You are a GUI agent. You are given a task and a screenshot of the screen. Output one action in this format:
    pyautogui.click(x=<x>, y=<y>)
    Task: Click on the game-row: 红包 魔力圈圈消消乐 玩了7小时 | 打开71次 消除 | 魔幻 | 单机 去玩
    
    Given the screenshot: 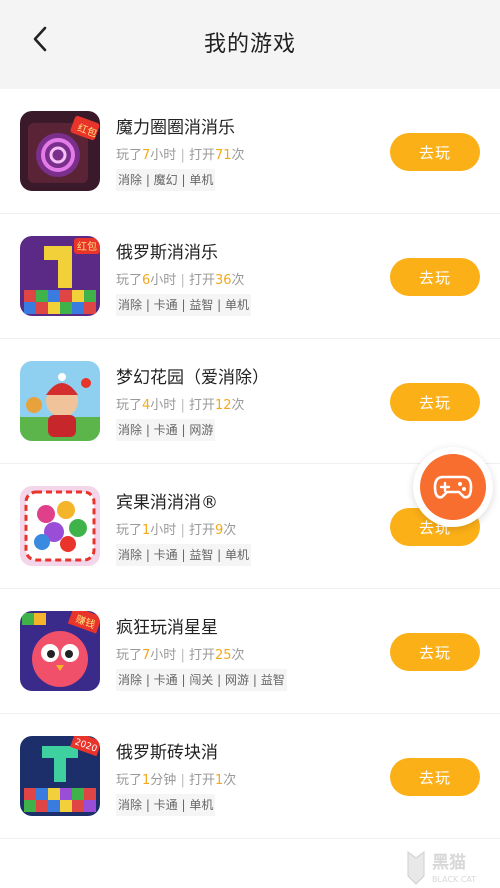 What is the action you would take?
    pyautogui.click(x=250, y=151)
    